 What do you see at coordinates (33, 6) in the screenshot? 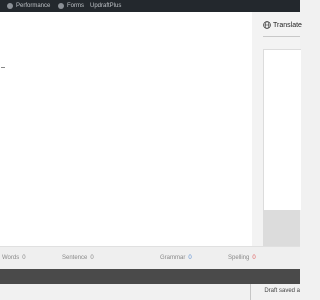
I see `adminbar-item-label: Performance` at bounding box center [33, 6].